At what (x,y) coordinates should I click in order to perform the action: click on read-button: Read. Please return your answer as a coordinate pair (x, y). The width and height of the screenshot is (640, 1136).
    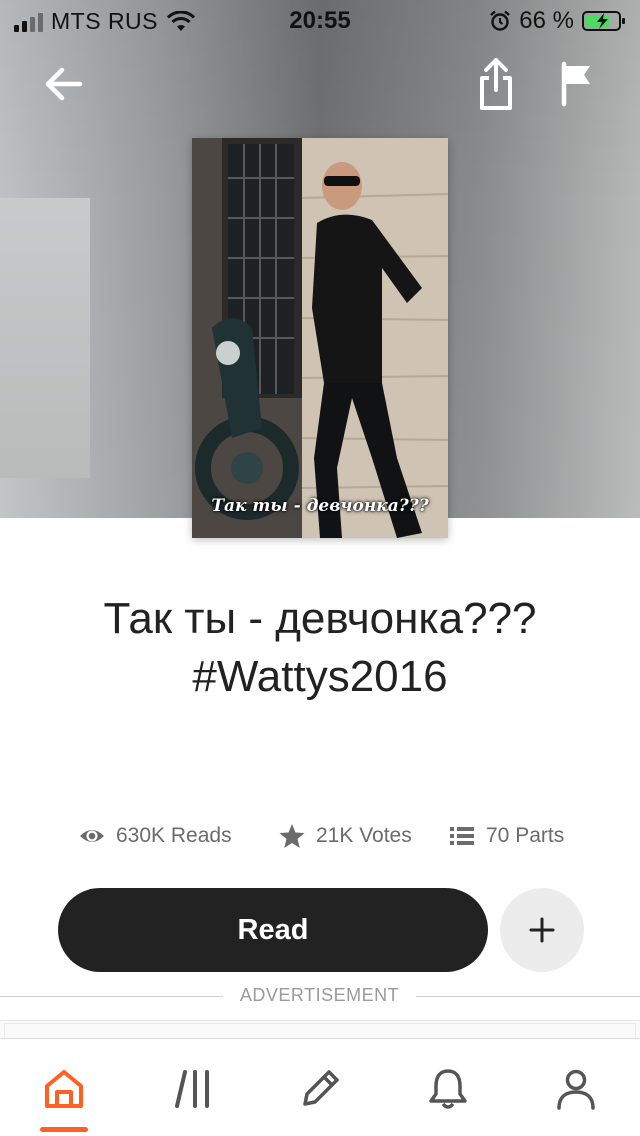
    Looking at the image, I should click on (273, 930).